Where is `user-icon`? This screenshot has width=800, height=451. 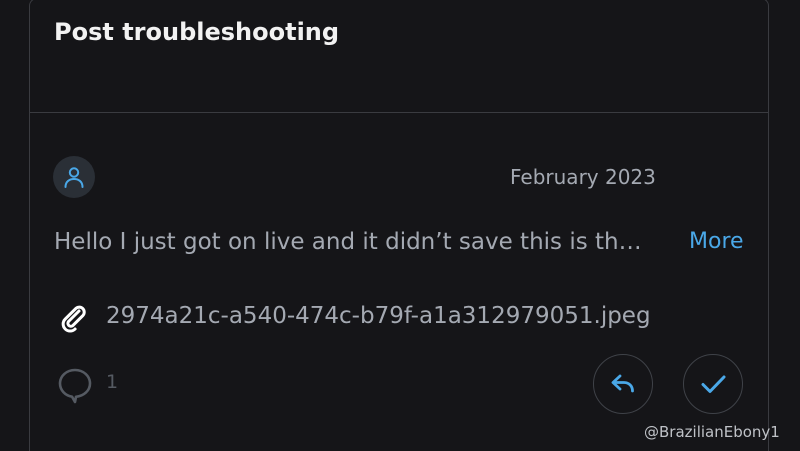 user-icon is located at coordinates (74, 177).